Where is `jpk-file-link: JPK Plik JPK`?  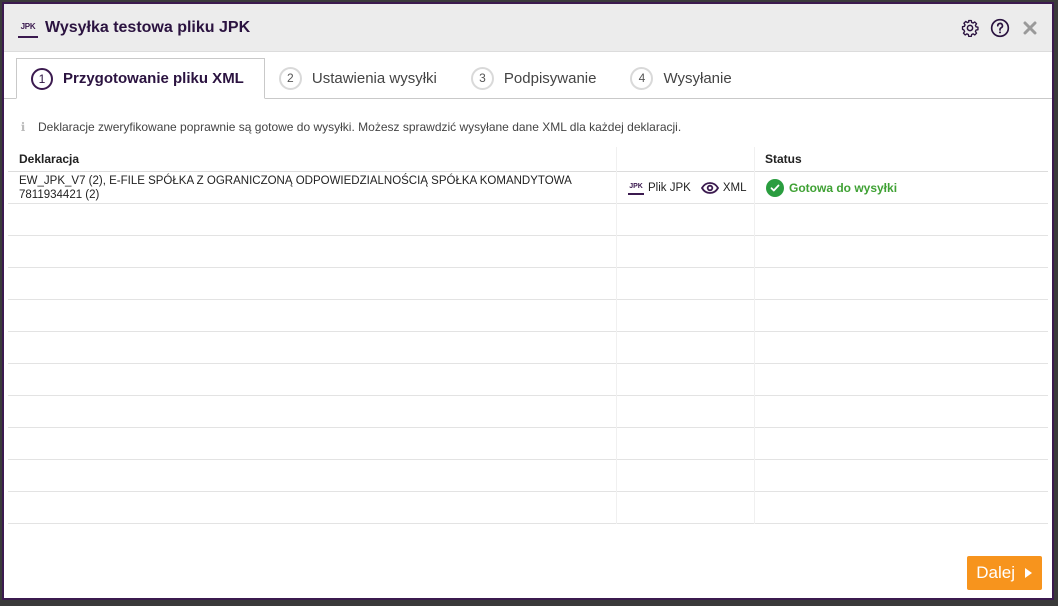
jpk-file-link: JPK Plik JPK is located at coordinates (659, 187).